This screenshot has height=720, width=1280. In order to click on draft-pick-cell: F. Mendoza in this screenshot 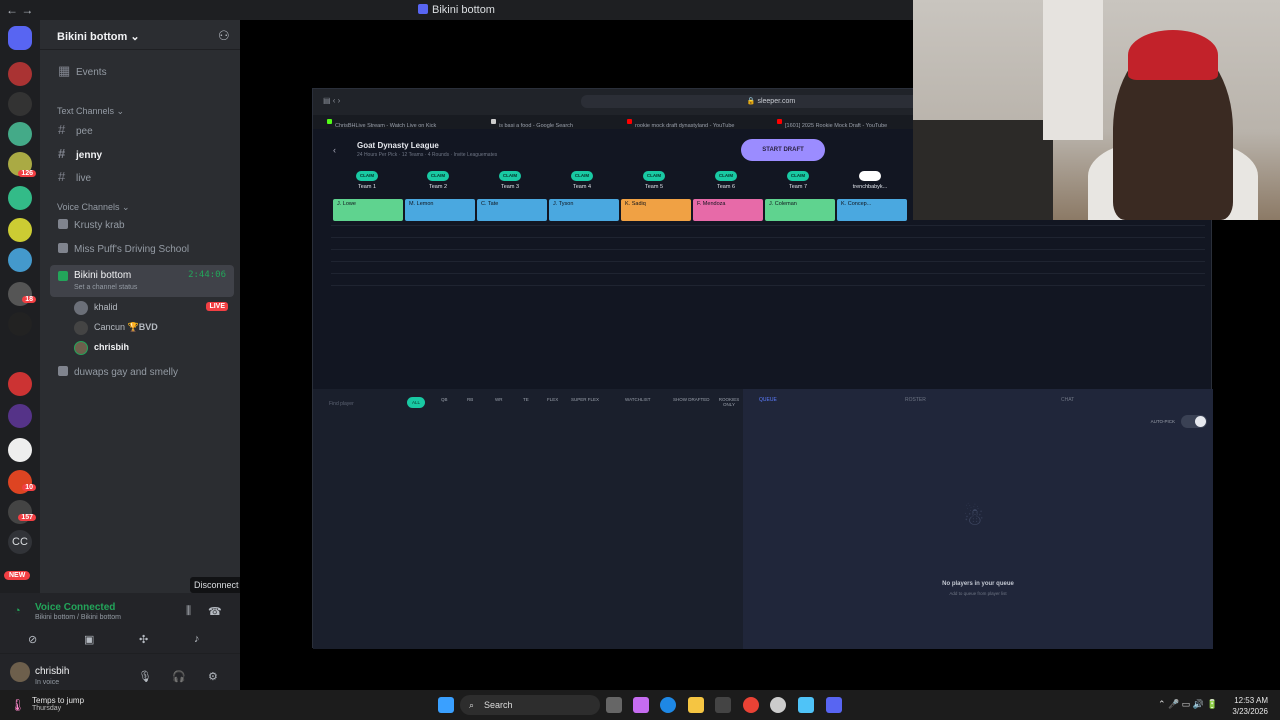, I will do `click(728, 210)`.